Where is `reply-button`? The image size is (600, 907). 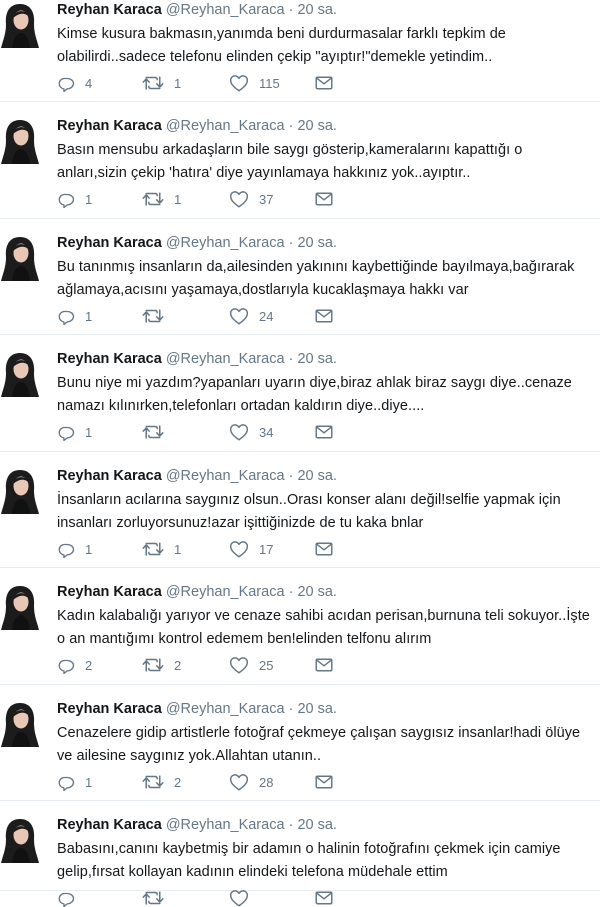 reply-button is located at coordinates (99, 898).